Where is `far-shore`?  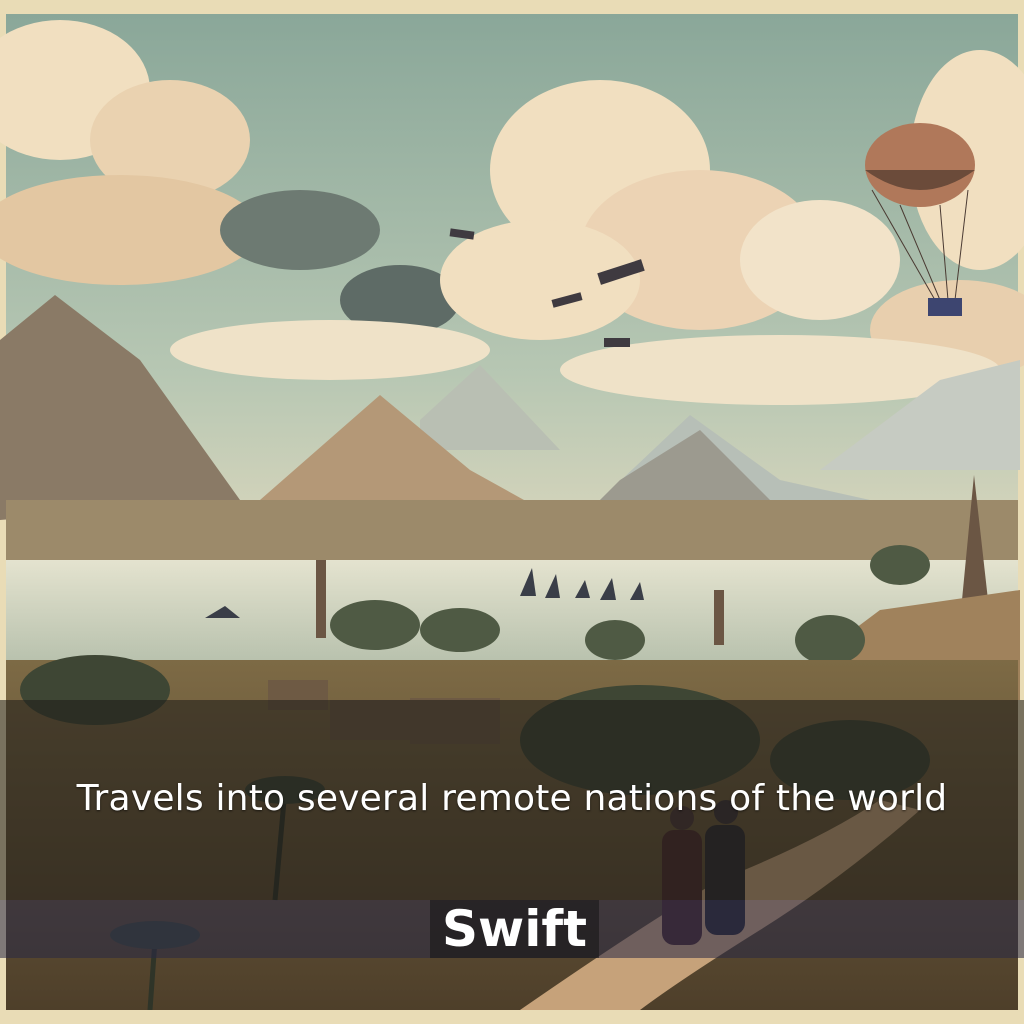
far-shore is located at coordinates (512, 535).